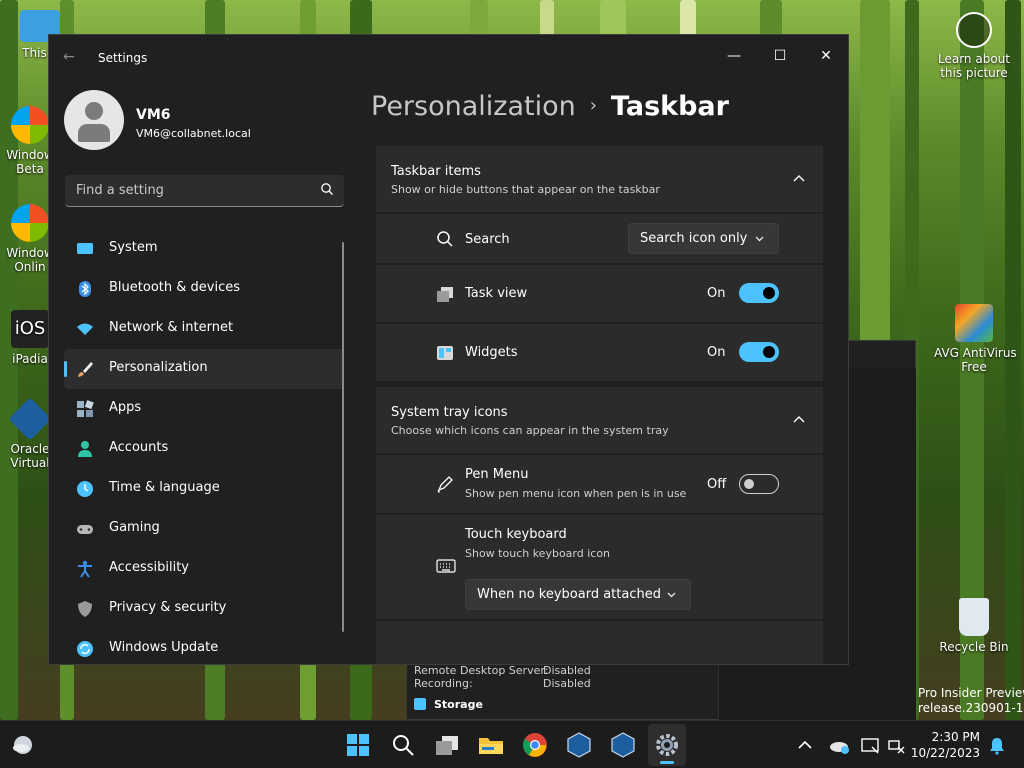 The height and width of the screenshot is (768, 1024). What do you see at coordinates (975, 339) in the screenshot?
I see `desktop-icon-avg: AVG AntiVirus Free` at bounding box center [975, 339].